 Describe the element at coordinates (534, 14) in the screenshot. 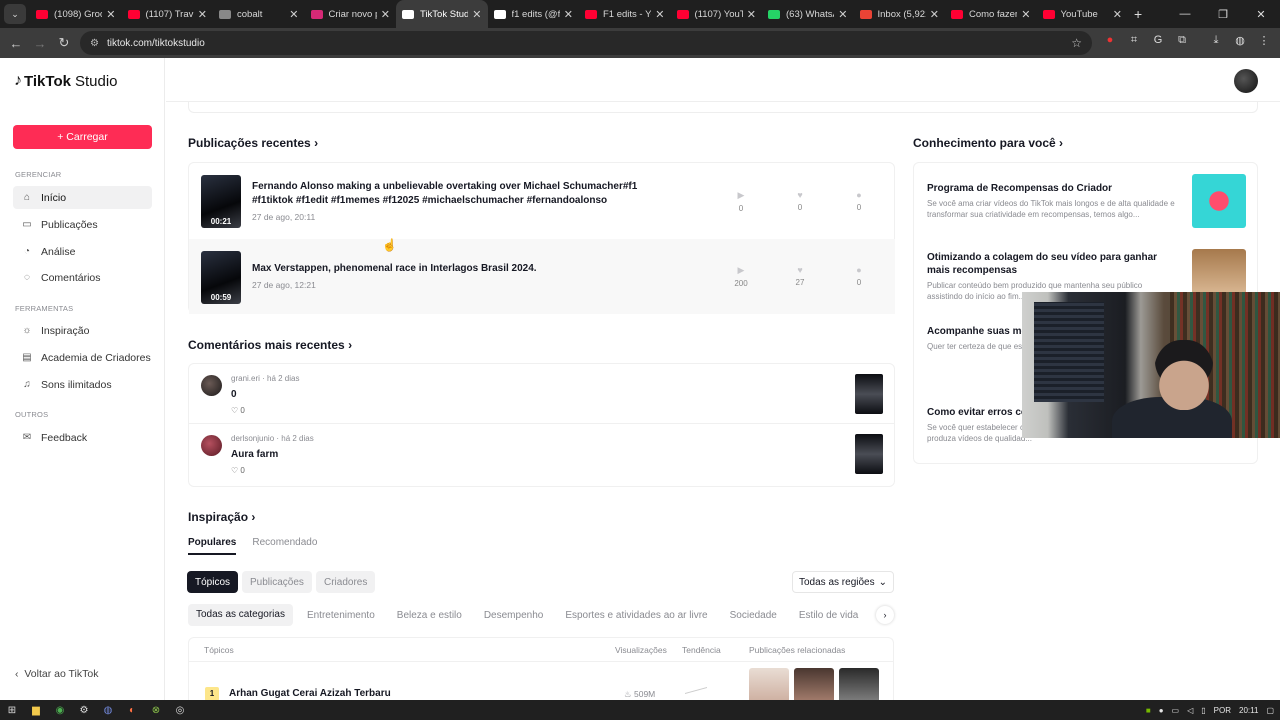

I see `browser-tab: f1 edits (@f ✕` at that location.